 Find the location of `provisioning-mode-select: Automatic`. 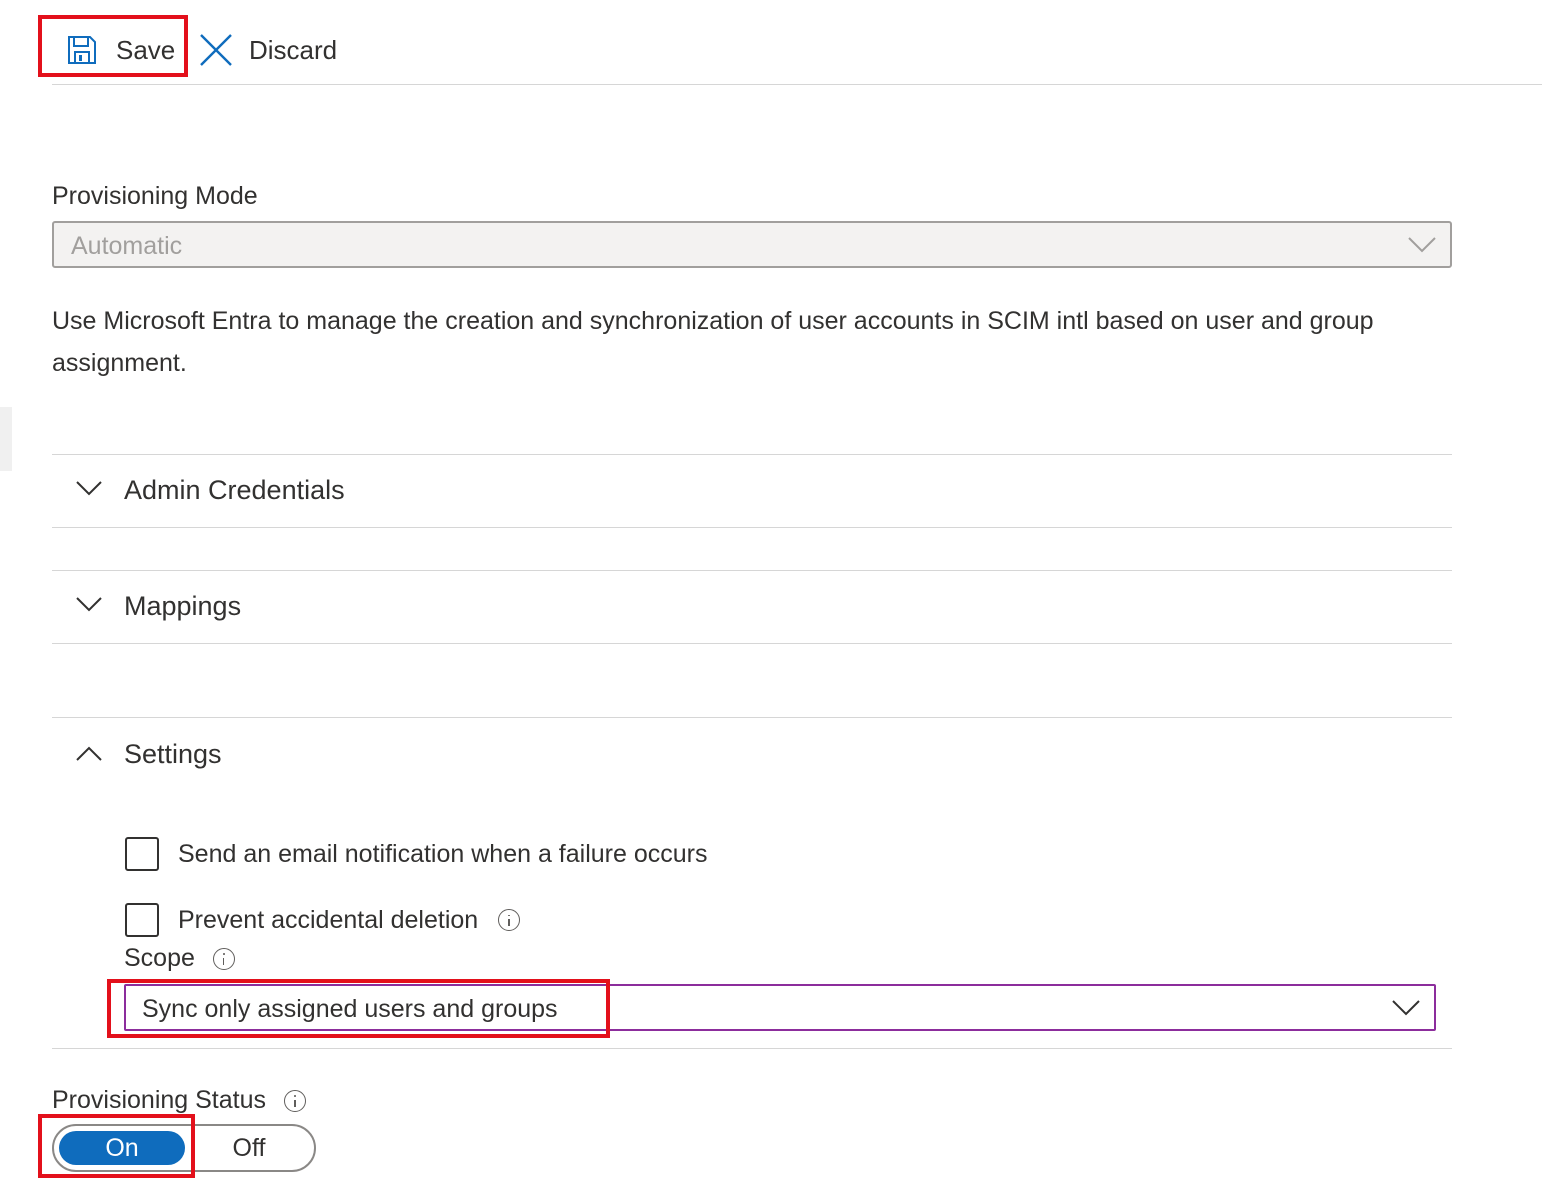

provisioning-mode-select: Automatic is located at coordinates (752, 244).